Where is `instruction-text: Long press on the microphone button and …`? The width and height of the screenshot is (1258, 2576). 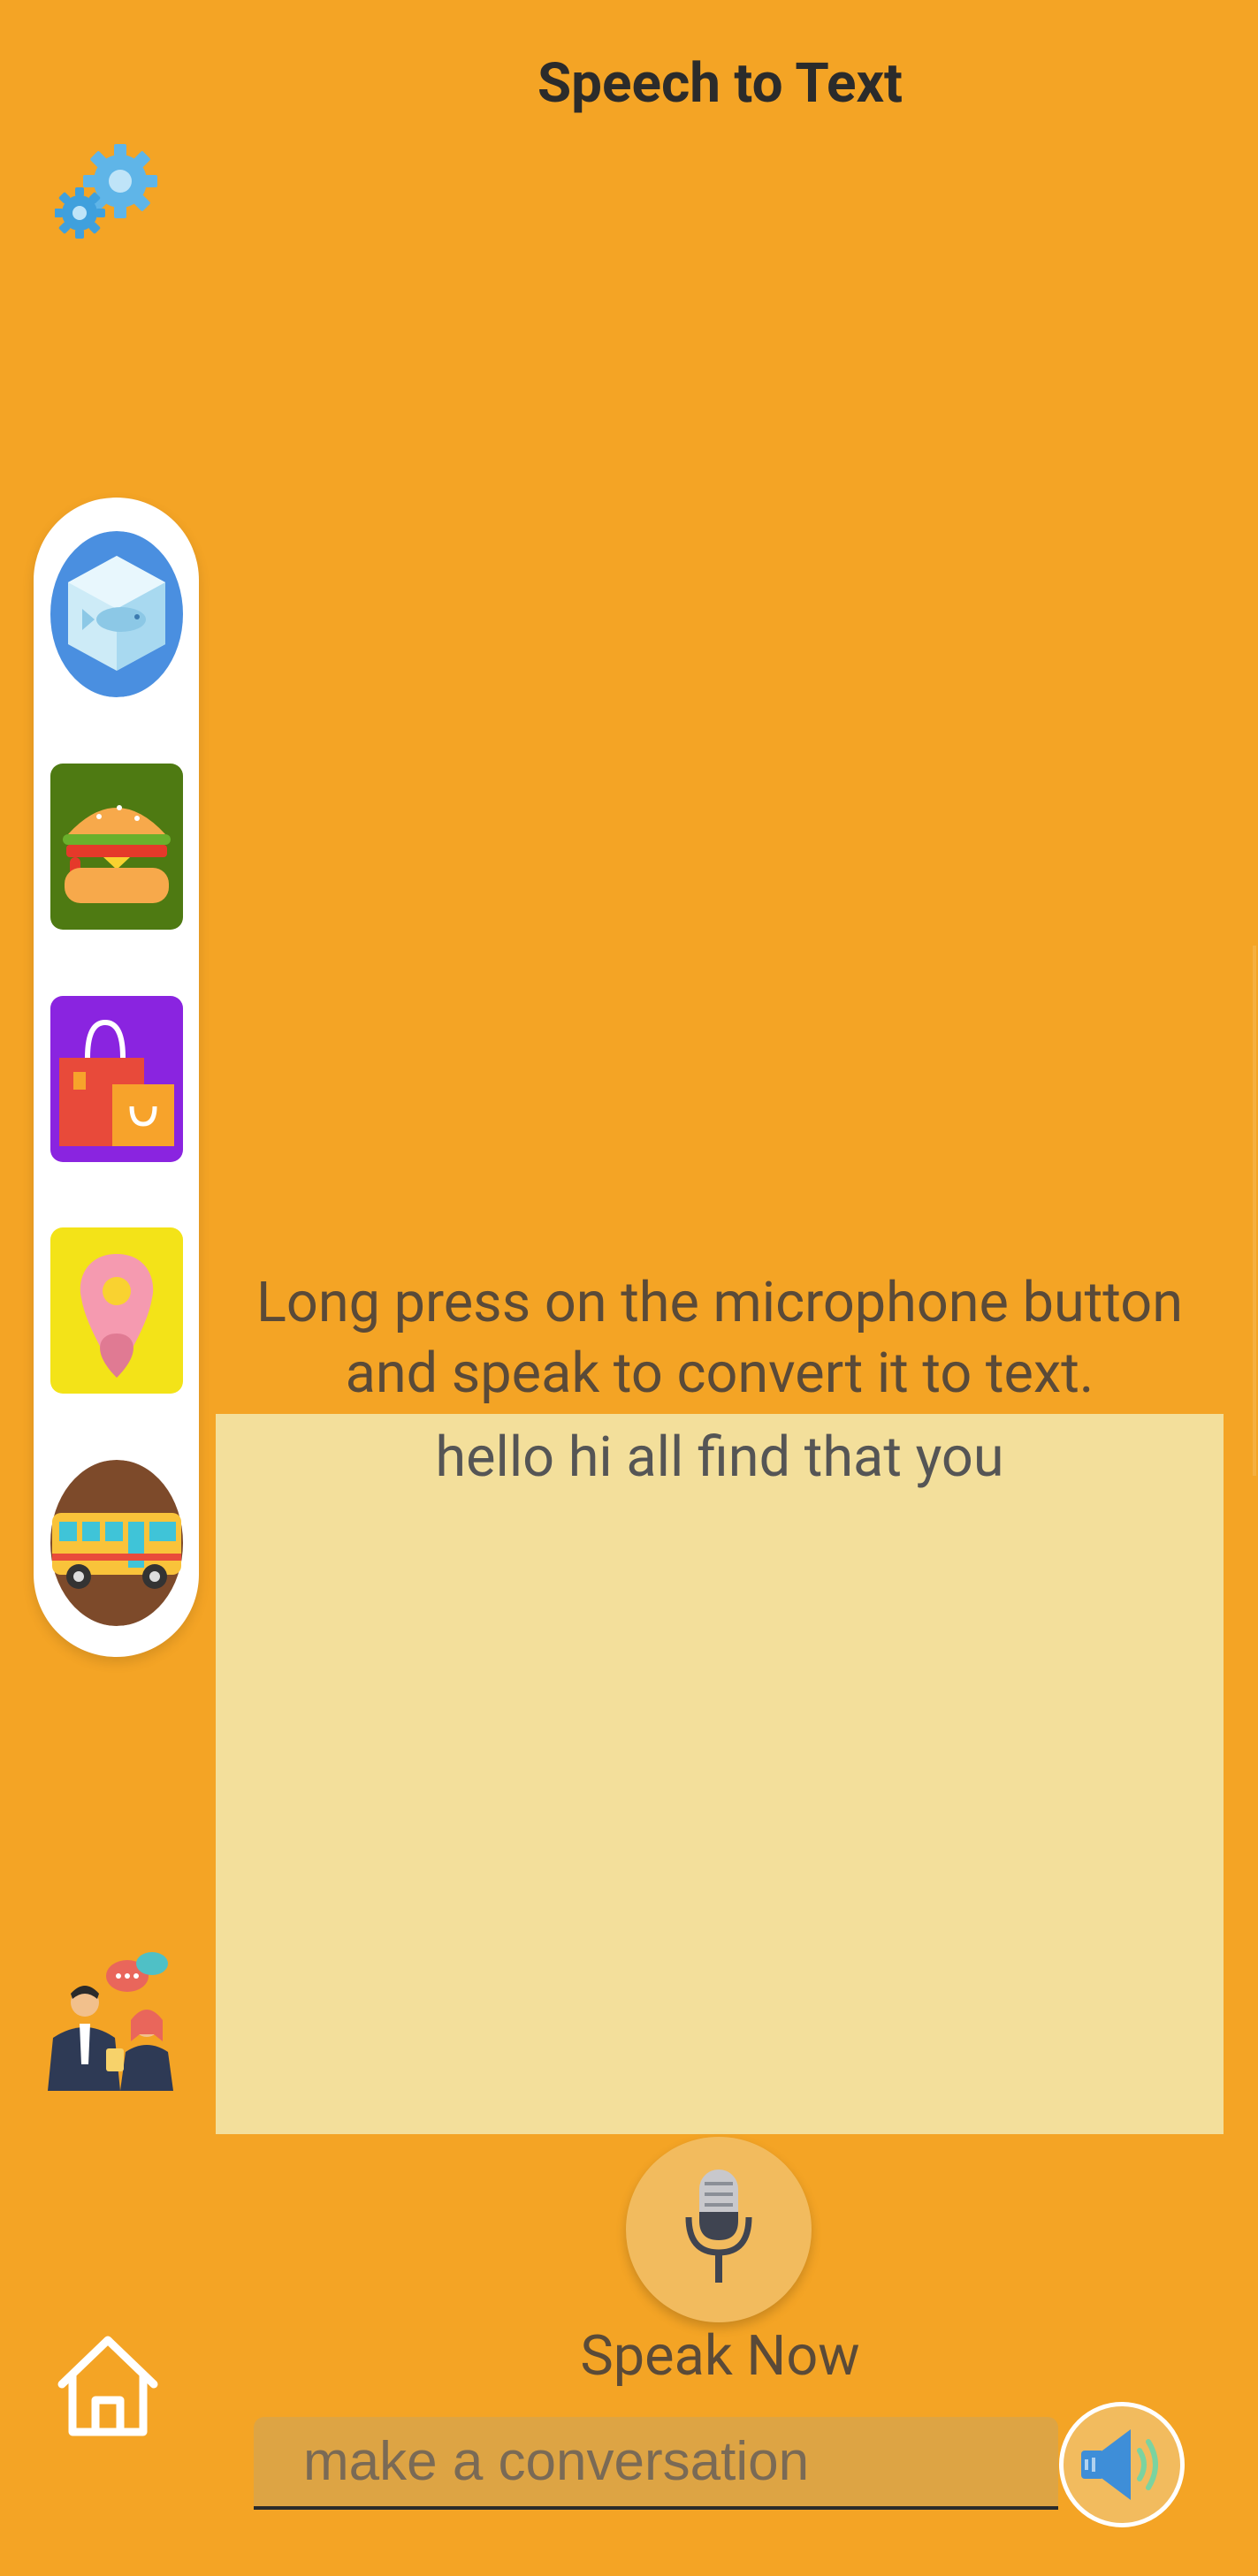
instruction-text: Long press on the microphone button and … is located at coordinates (720, 1338).